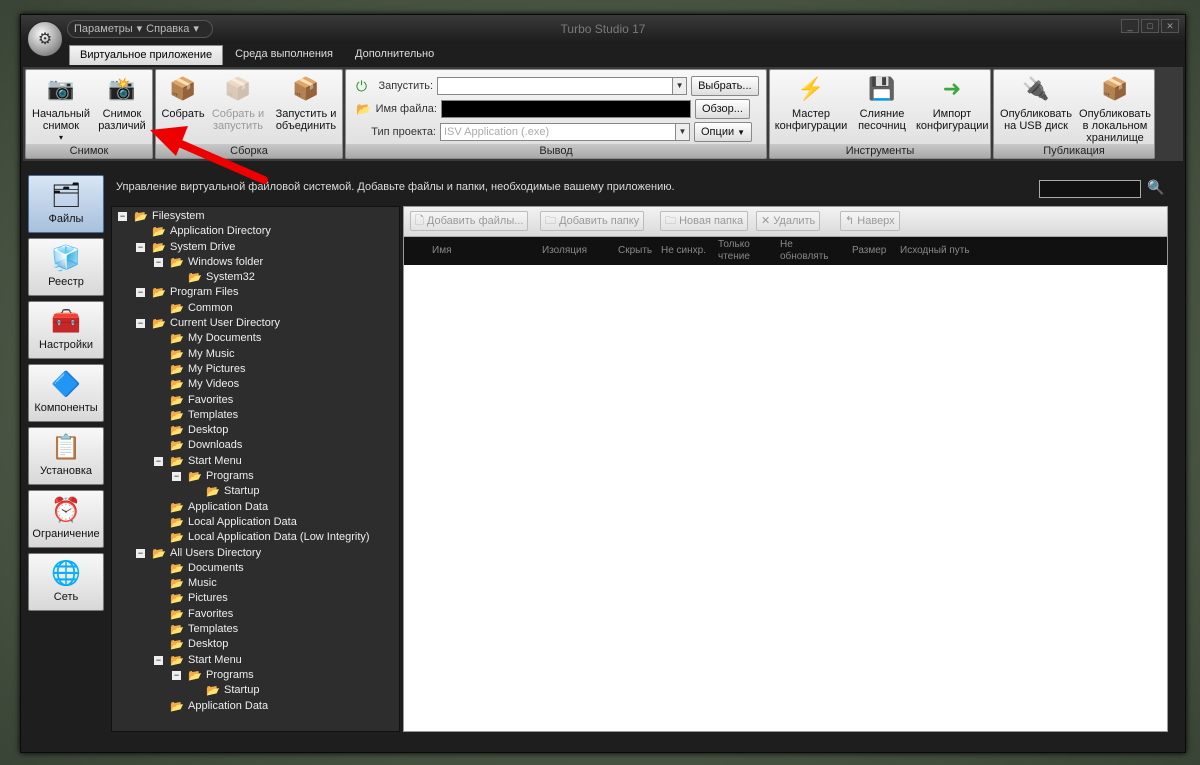  What do you see at coordinates (255, 583) in the screenshot?
I see `tree-node: 📂 Music` at bounding box center [255, 583].